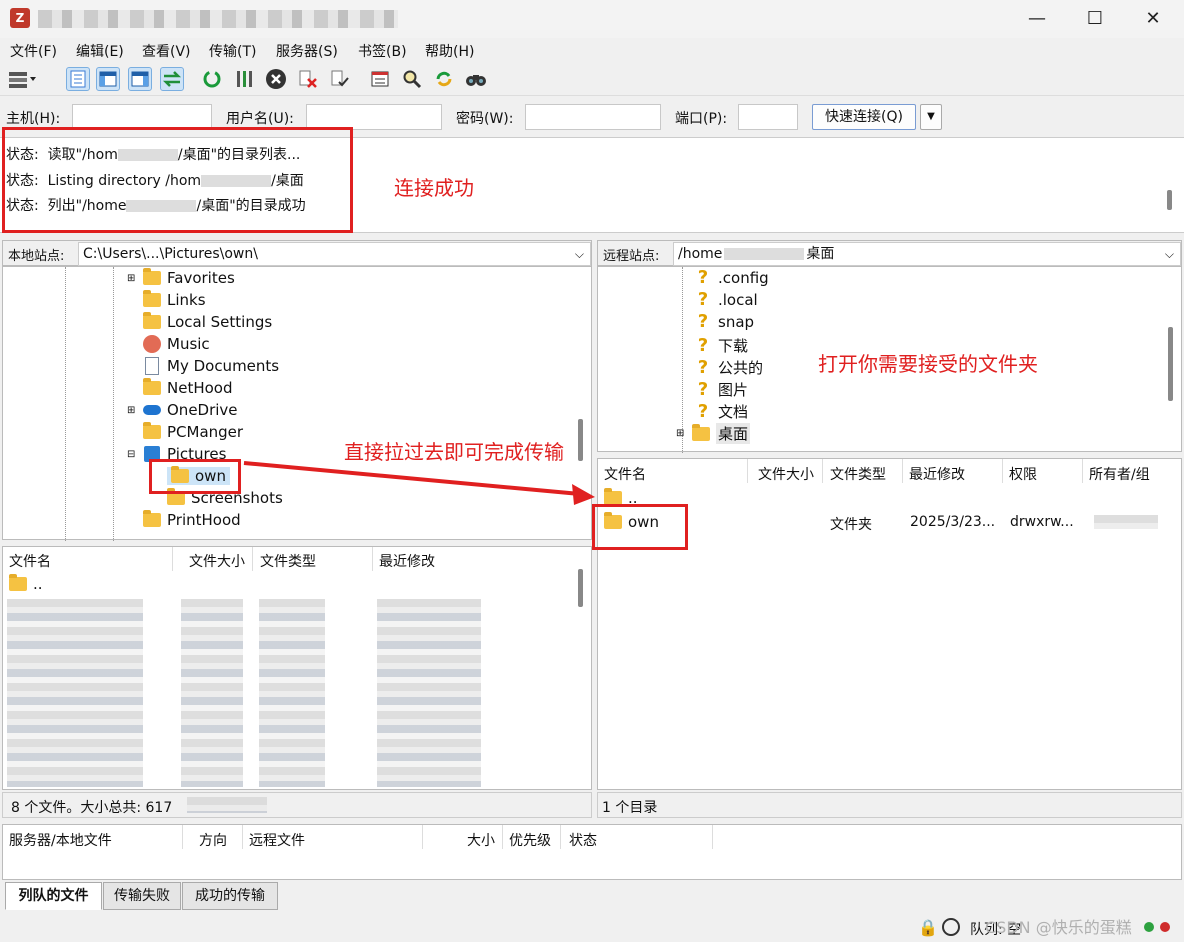 The width and height of the screenshot is (1184, 942). I want to click on local-status-bar: 8 个文件。大小总共: 617, so click(297, 805).